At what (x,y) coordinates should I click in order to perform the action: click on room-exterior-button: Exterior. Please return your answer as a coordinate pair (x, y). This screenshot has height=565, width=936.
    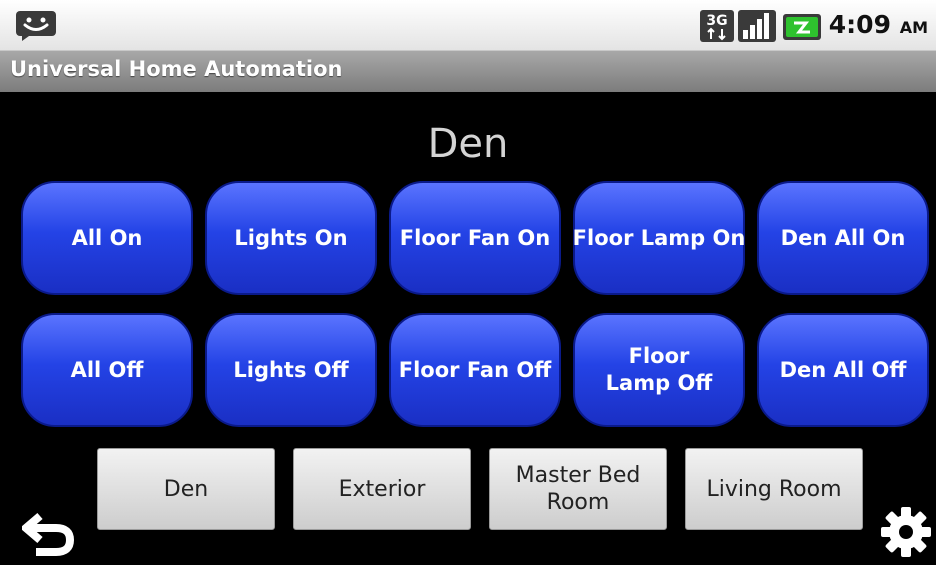
    Looking at the image, I should click on (382, 489).